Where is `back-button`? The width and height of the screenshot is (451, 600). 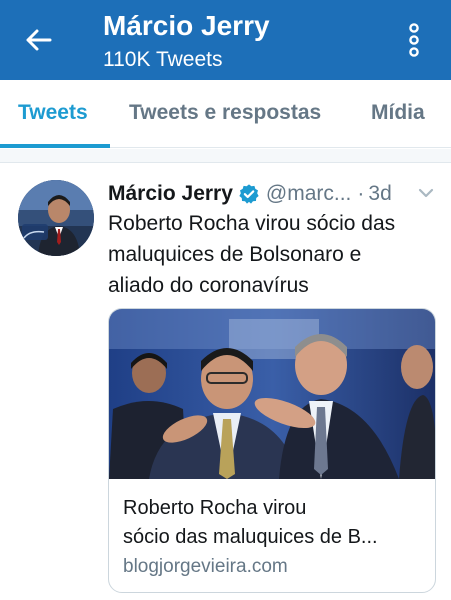
back-button is located at coordinates (38, 40).